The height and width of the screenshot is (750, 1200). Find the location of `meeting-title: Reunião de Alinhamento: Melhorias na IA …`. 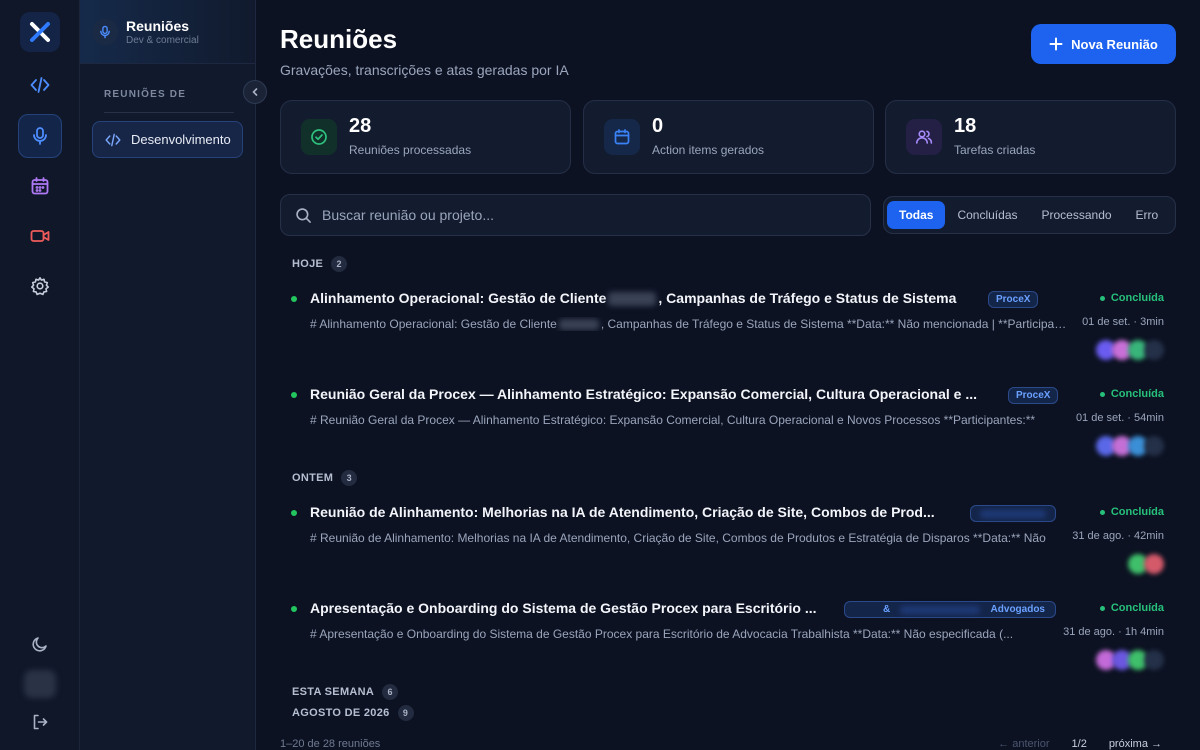

meeting-title: Reunião de Alinhamento: Melhorias na IA … is located at coordinates (622, 512).